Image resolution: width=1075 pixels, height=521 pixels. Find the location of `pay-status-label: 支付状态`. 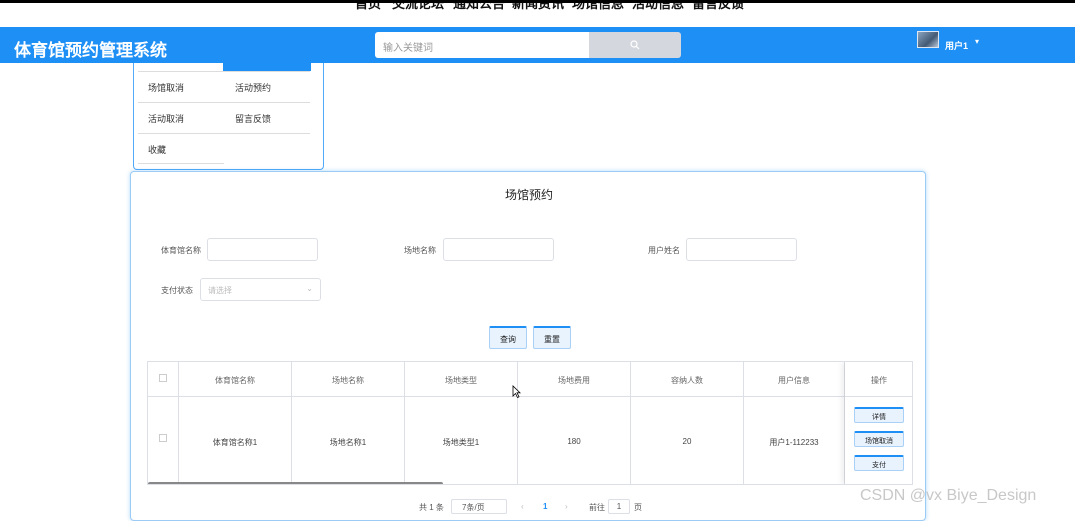

pay-status-label: 支付状态 is located at coordinates (177, 290).